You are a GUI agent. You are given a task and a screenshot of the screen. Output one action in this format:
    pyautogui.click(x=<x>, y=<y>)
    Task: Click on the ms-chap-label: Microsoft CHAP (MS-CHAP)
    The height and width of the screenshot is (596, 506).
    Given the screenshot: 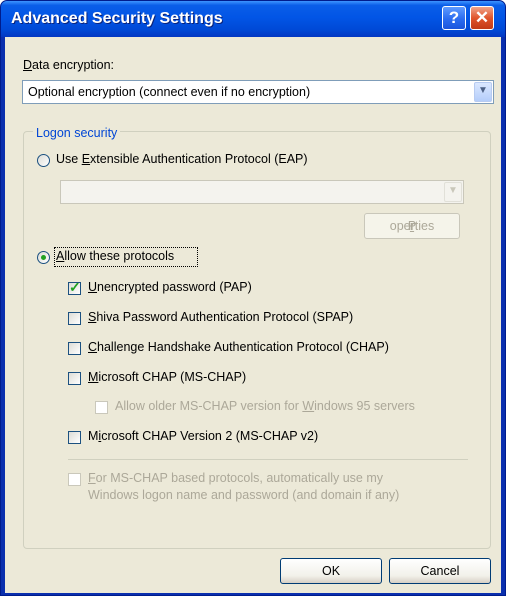 What is the action you would take?
    pyautogui.click(x=167, y=377)
    